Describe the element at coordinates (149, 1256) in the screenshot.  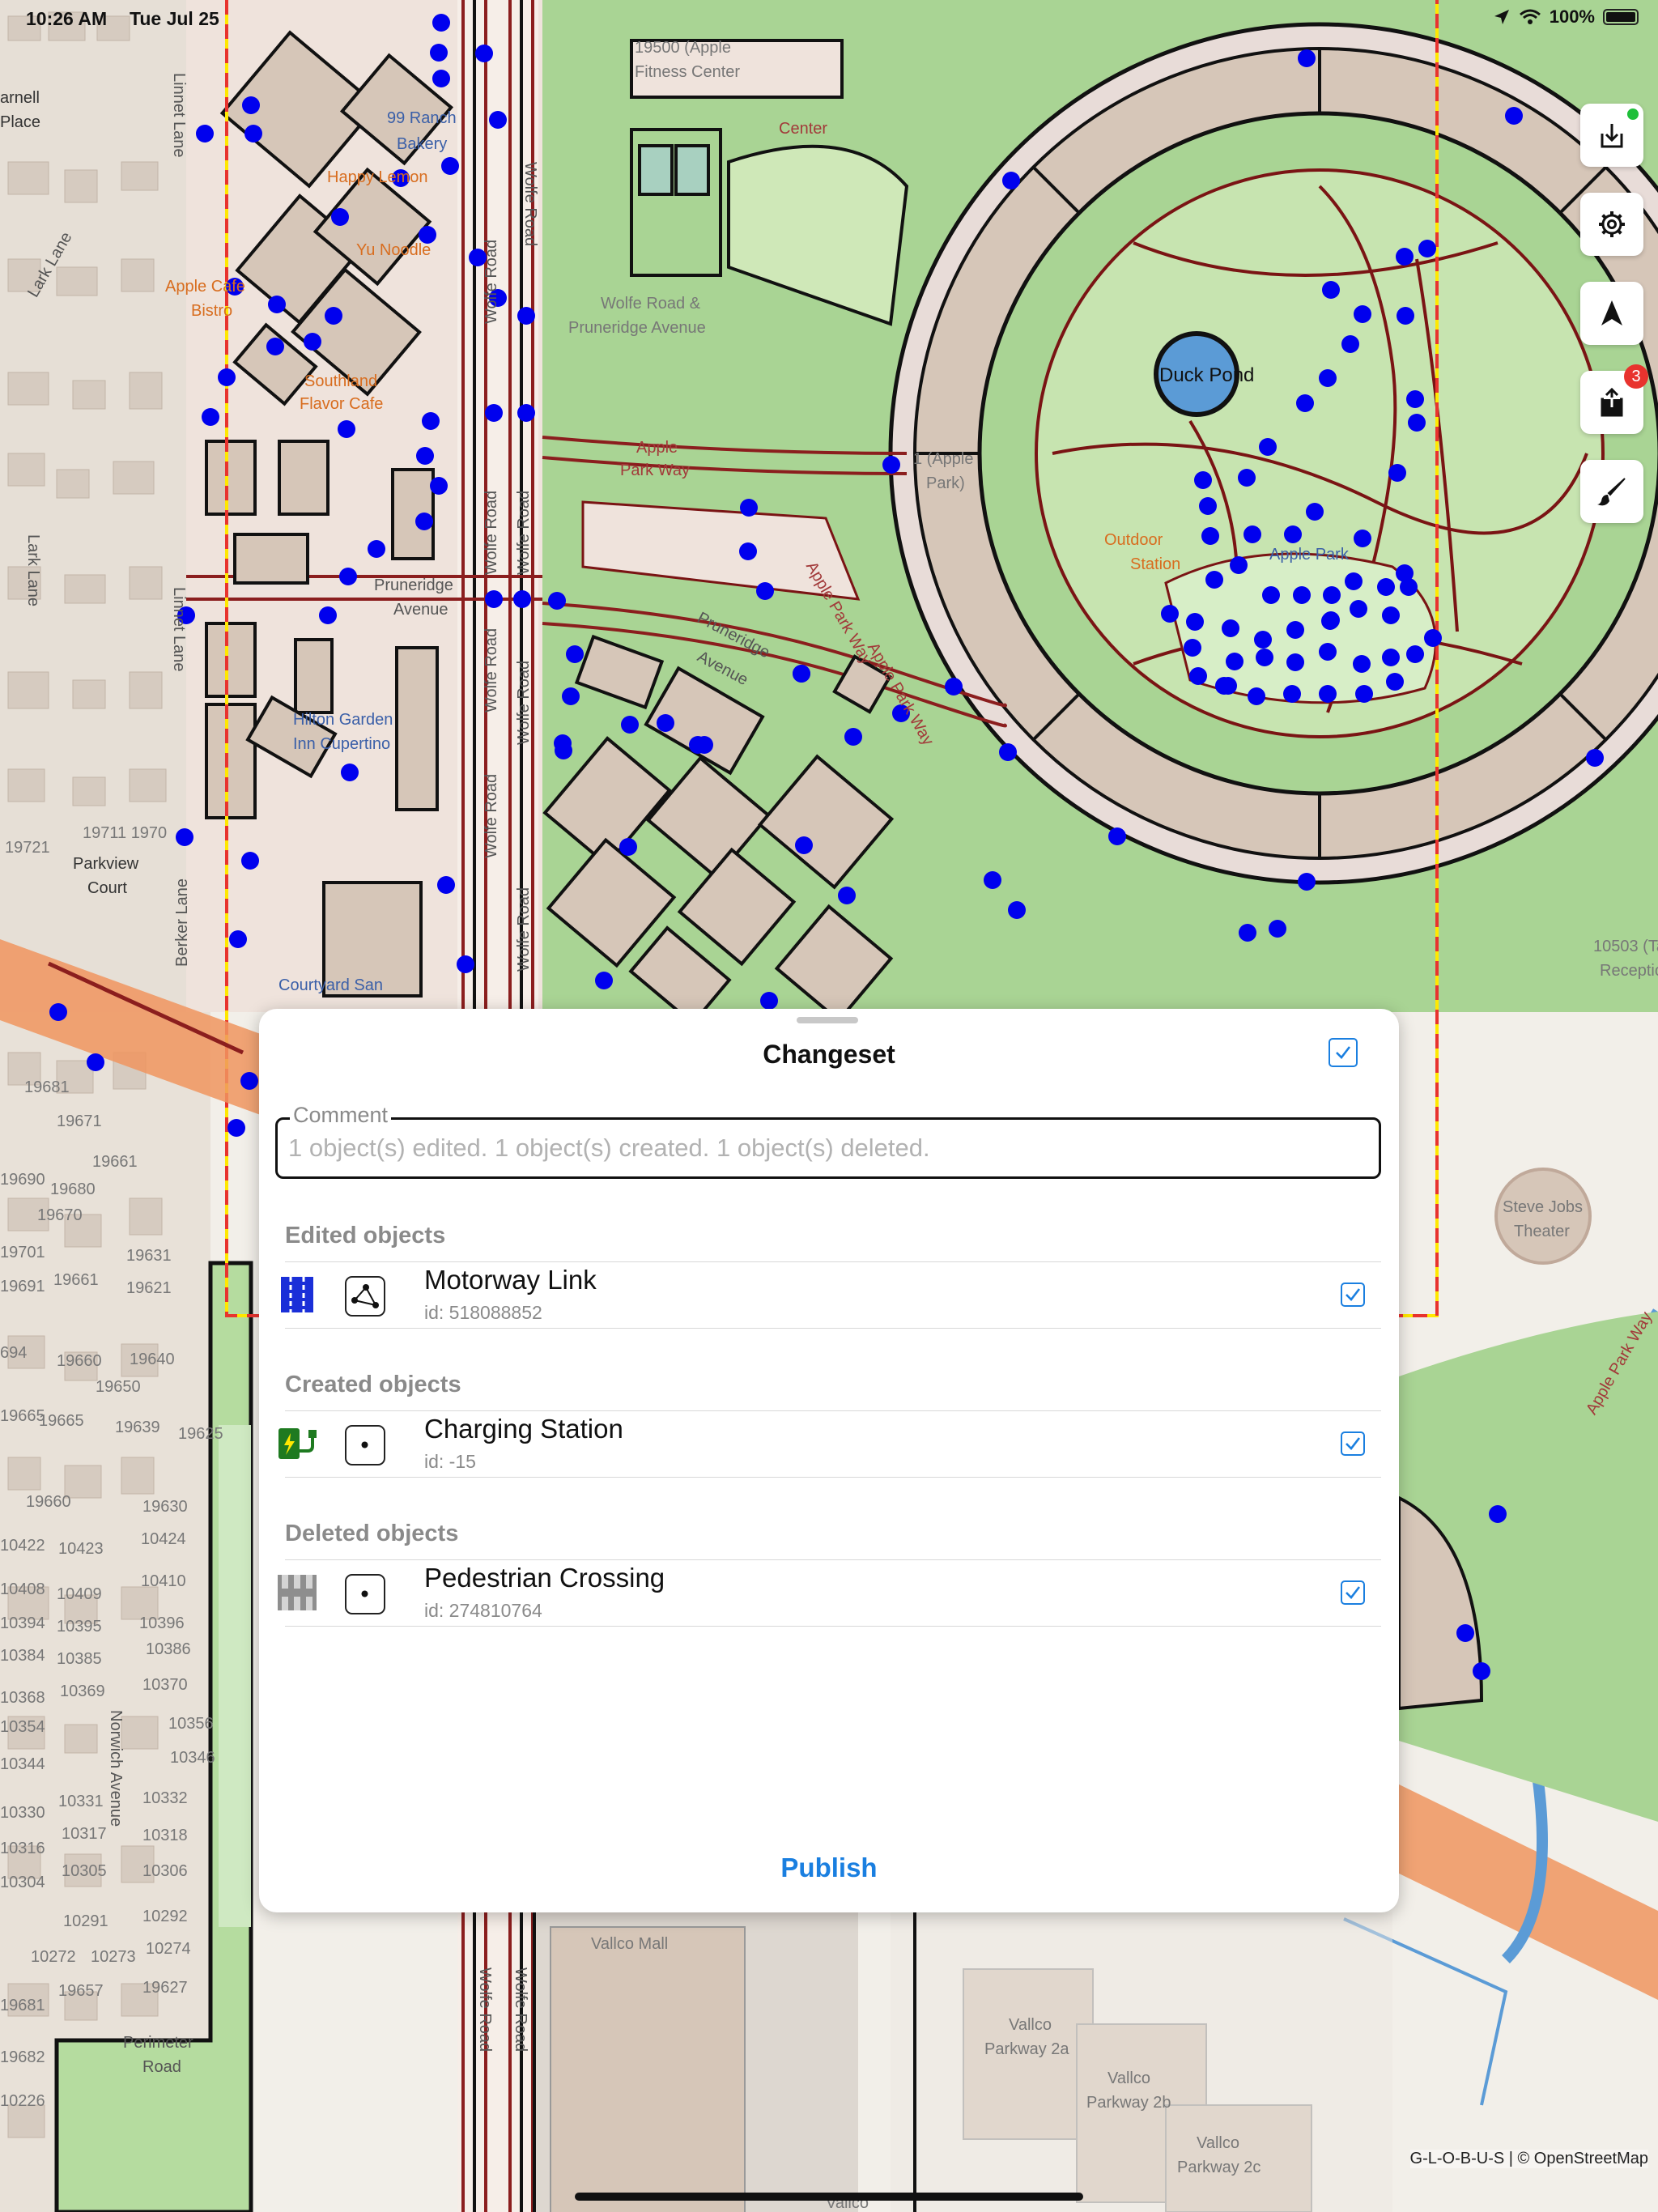
I see `map-label: 19631` at that location.